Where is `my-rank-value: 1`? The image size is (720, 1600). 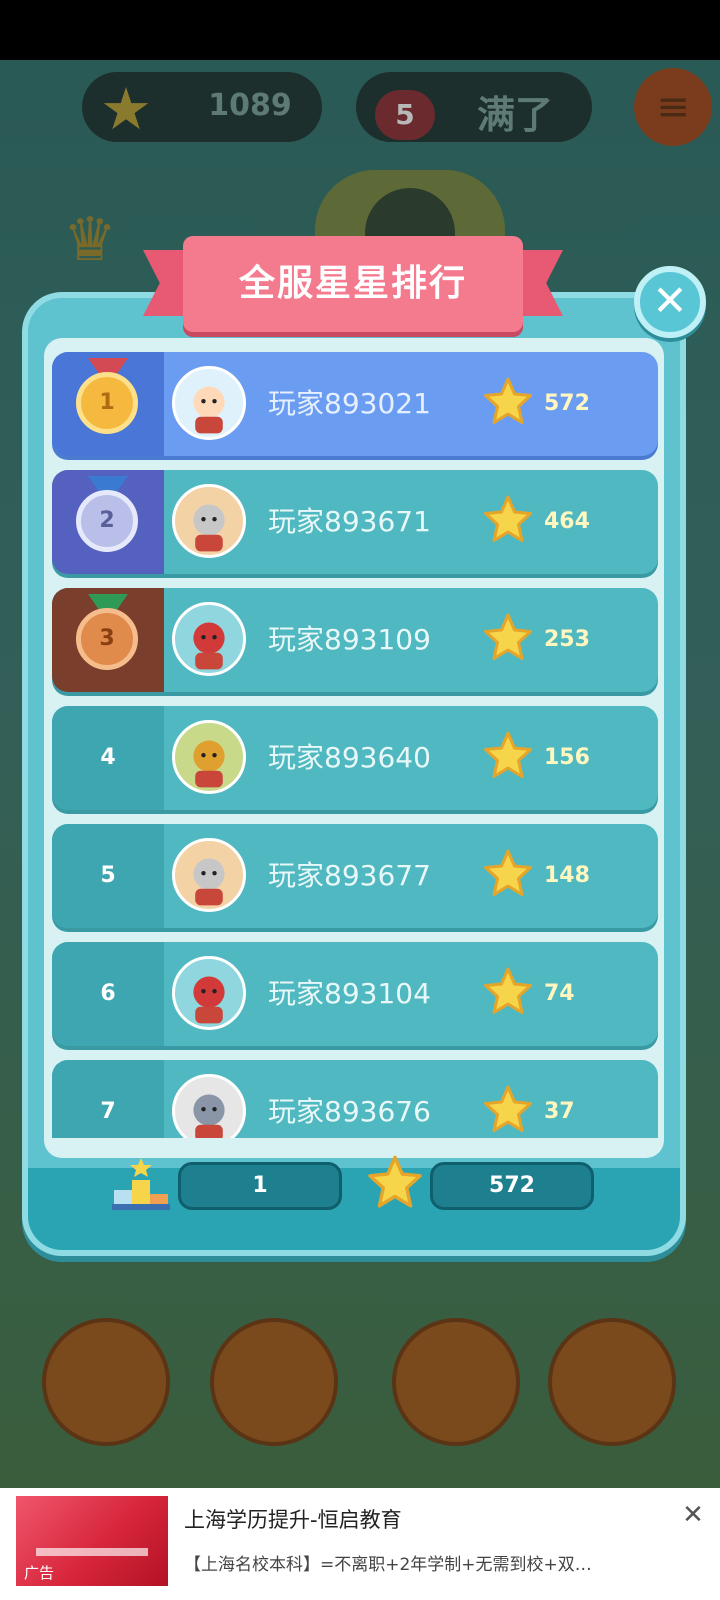 my-rank-value: 1 is located at coordinates (260, 1186).